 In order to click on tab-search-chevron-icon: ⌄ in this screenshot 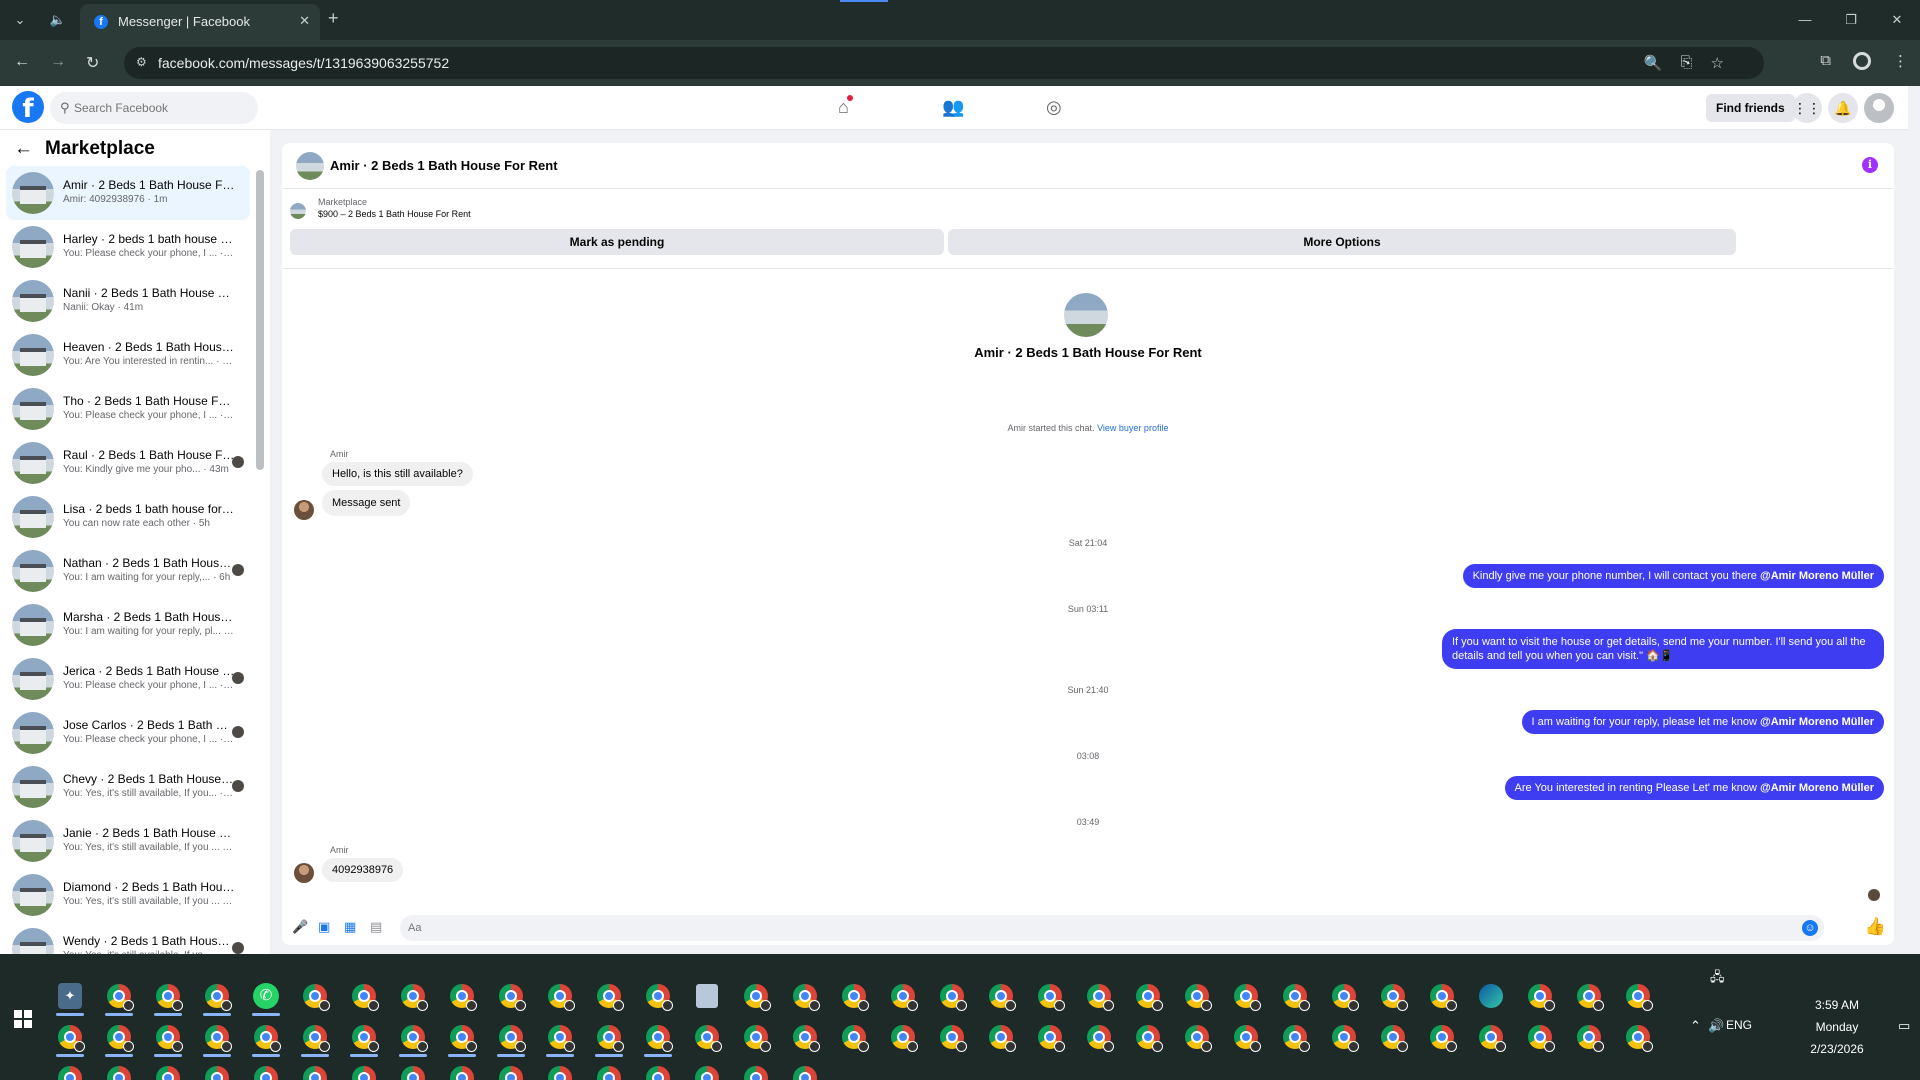, I will do `click(20, 20)`.